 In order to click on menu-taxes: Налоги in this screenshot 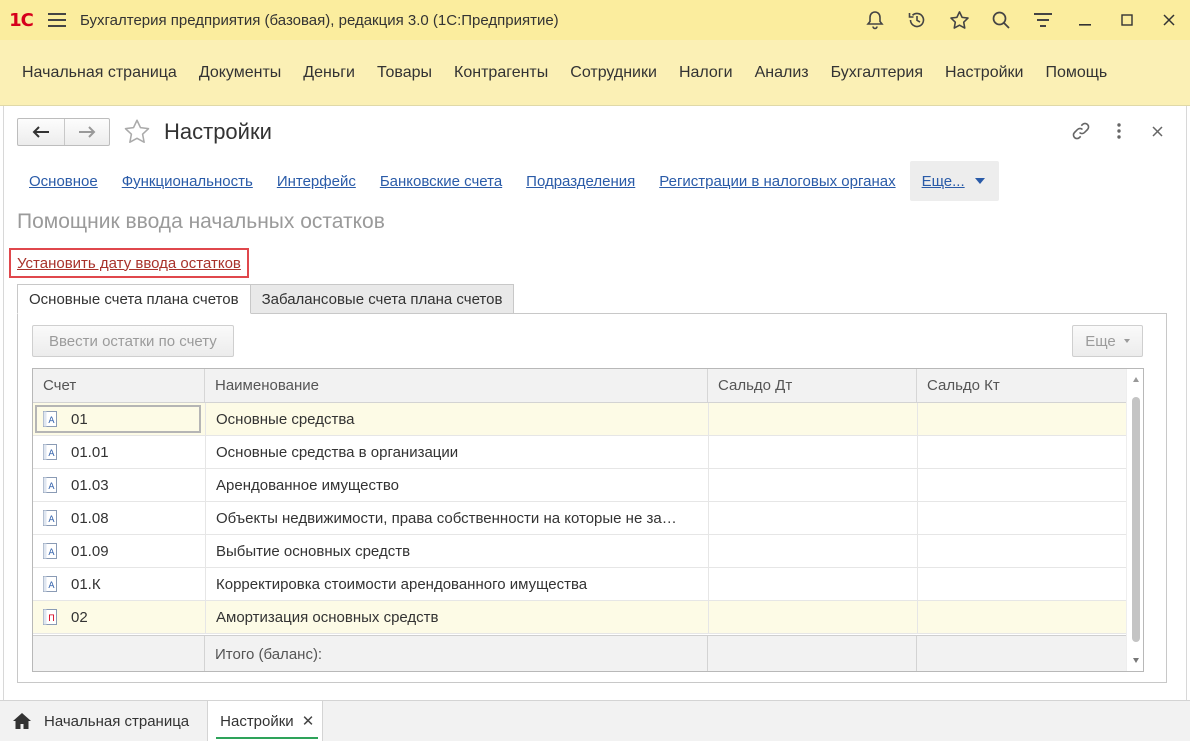, I will do `click(706, 73)`.